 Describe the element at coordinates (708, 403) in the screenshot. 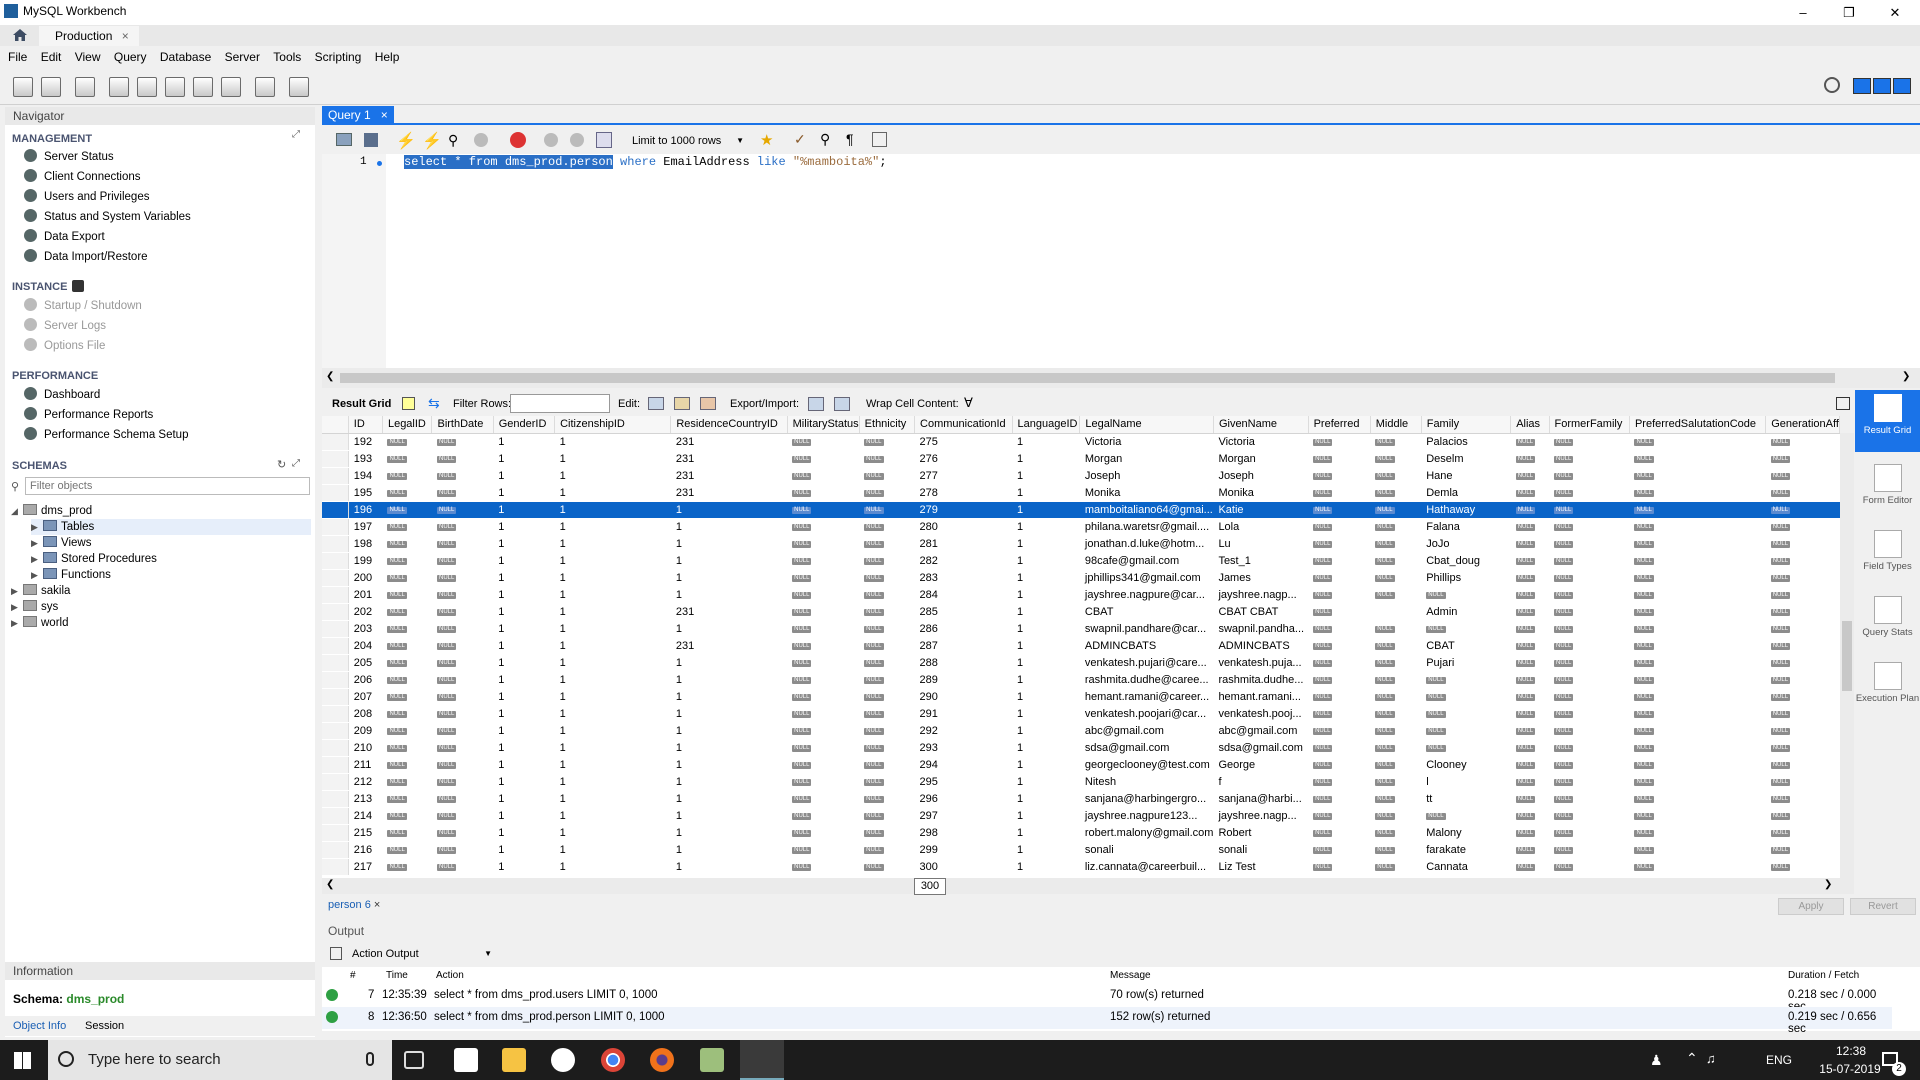

I see `delete-row-icon` at that location.